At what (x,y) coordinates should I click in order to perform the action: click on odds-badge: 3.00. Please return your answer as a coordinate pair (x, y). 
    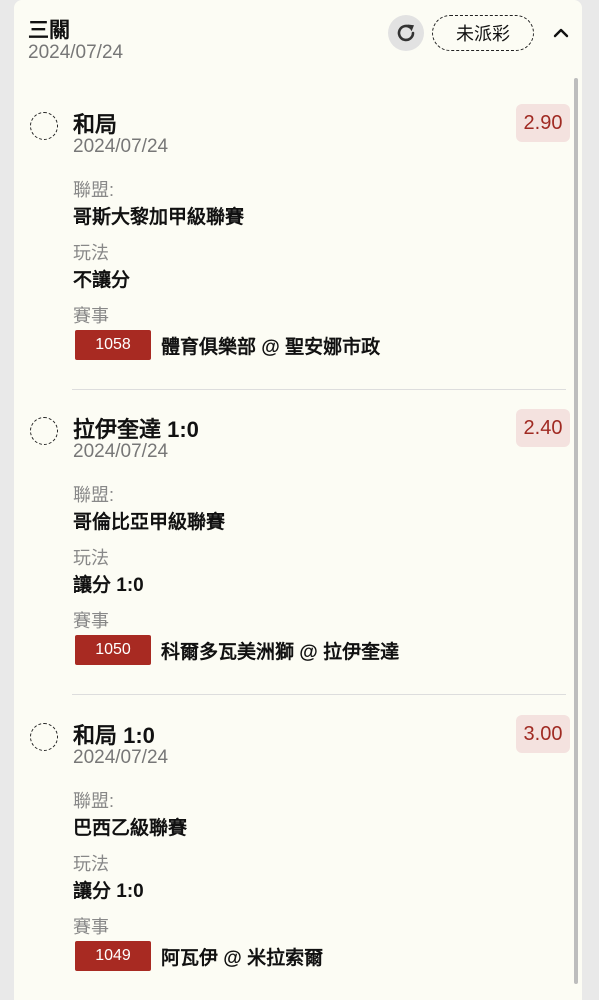
    Looking at the image, I should click on (543, 734).